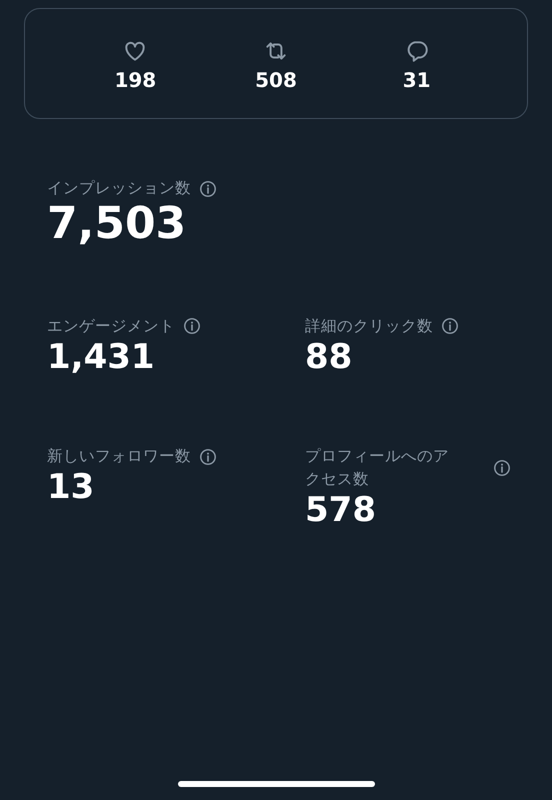  Describe the element at coordinates (416, 80) in the screenshot. I see `count: 31` at that location.